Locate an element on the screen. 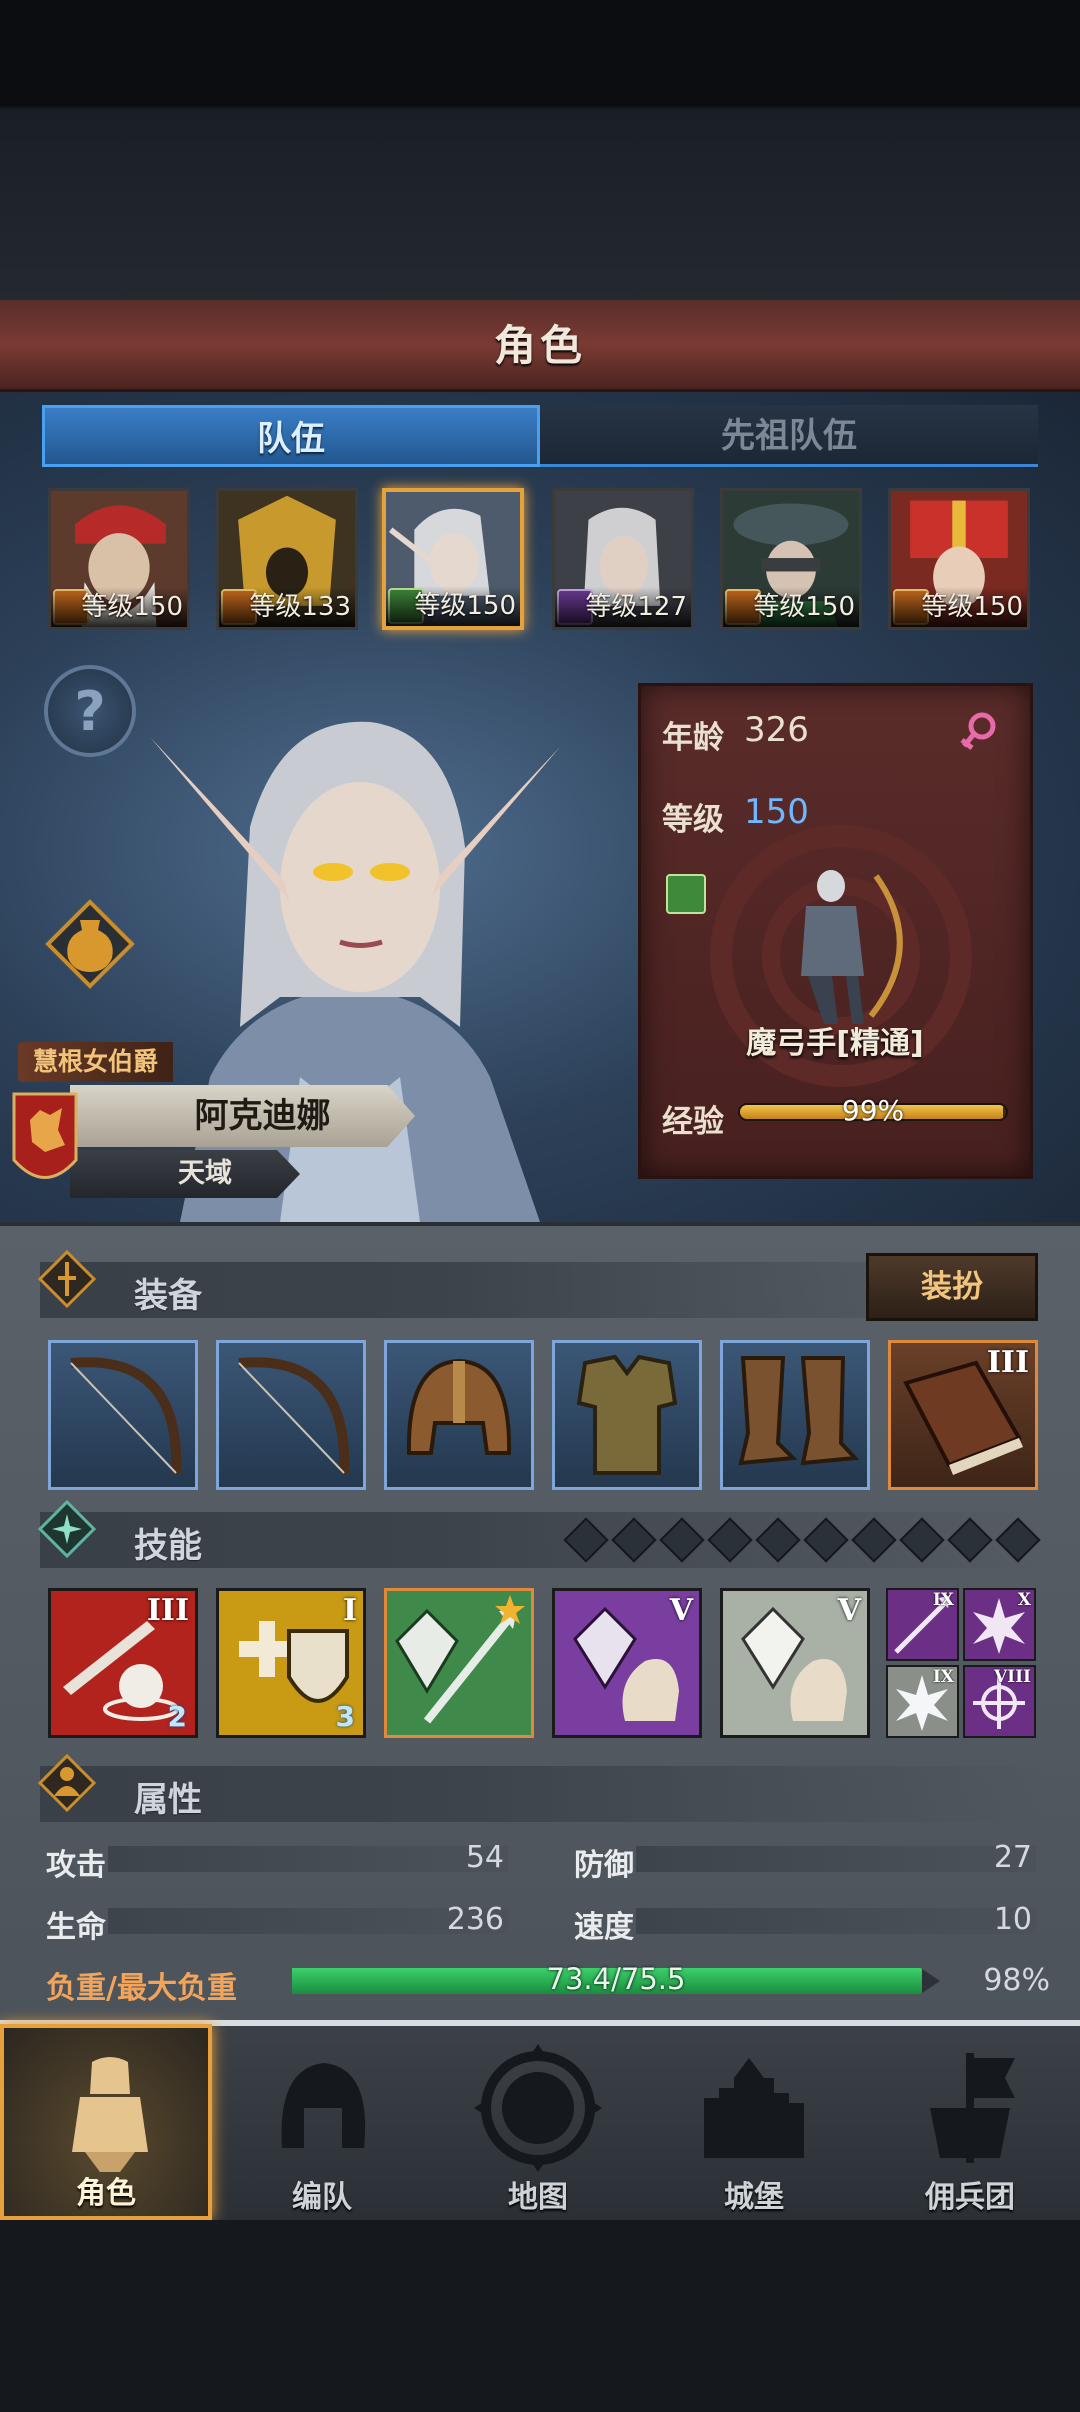 The height and width of the screenshot is (2412, 1080). attack-value: 54 is located at coordinates (484, 1857).